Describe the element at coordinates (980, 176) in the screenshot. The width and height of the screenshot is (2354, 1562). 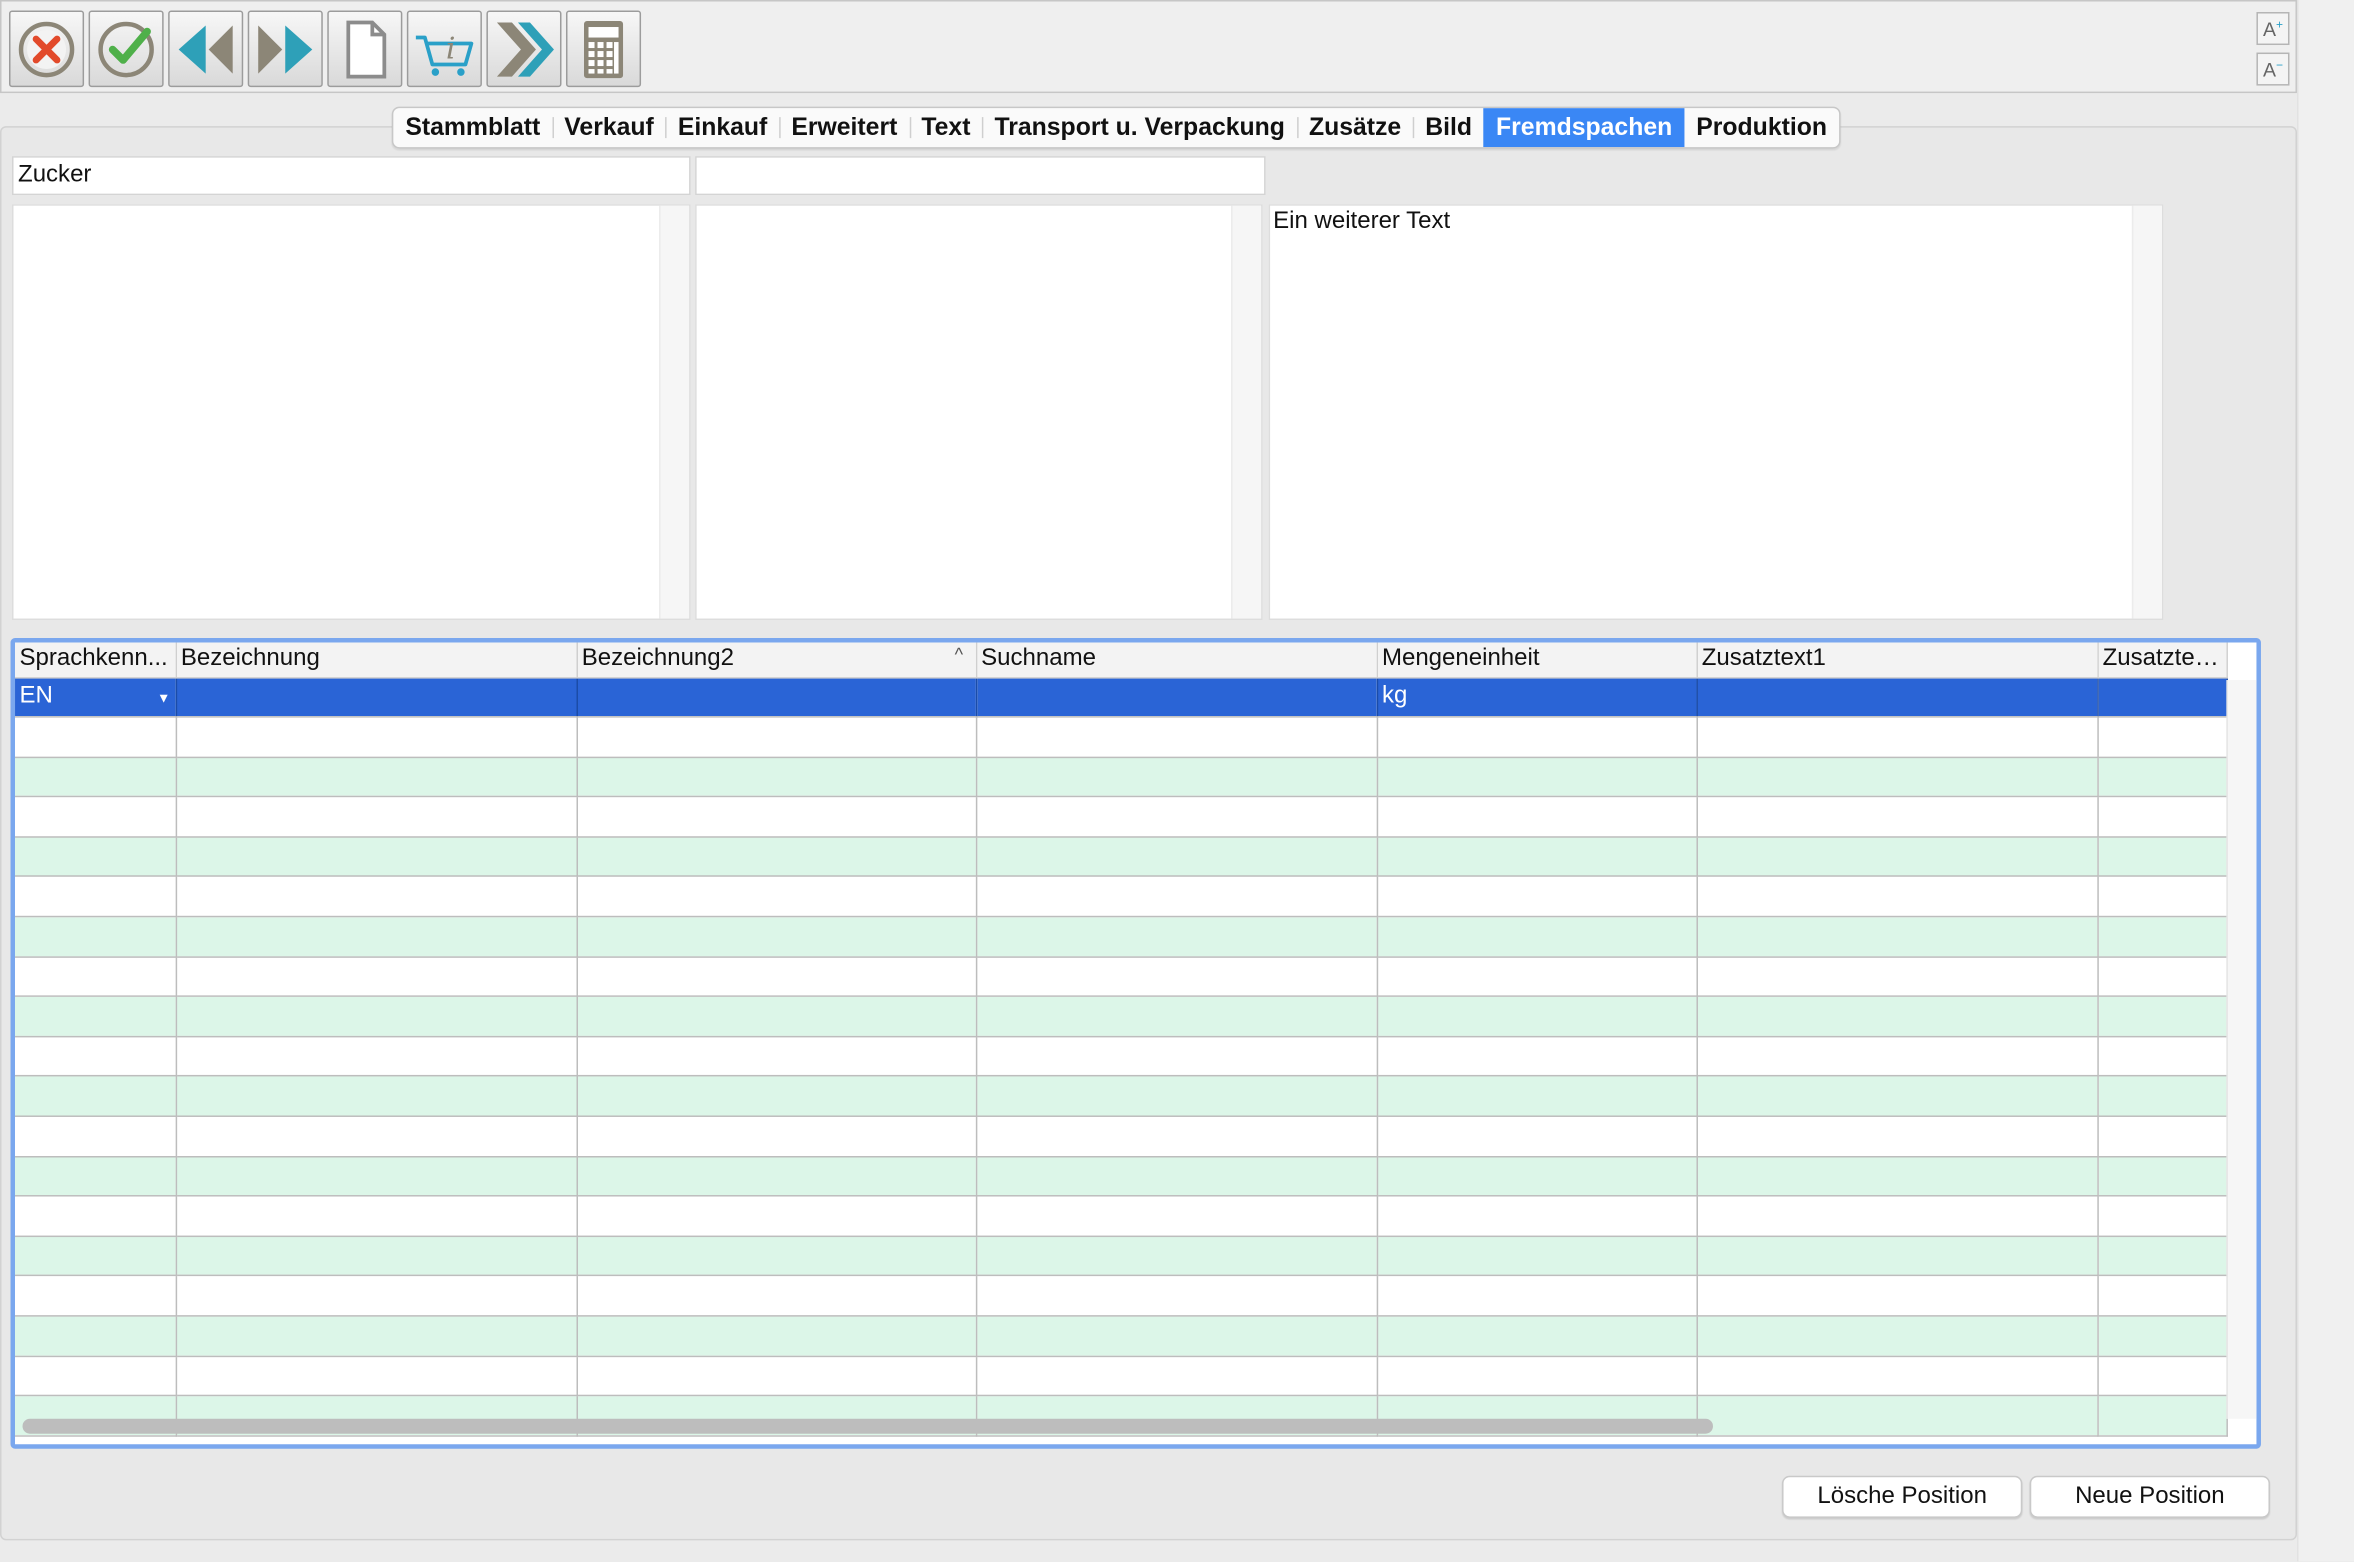
I see `name2-field` at that location.